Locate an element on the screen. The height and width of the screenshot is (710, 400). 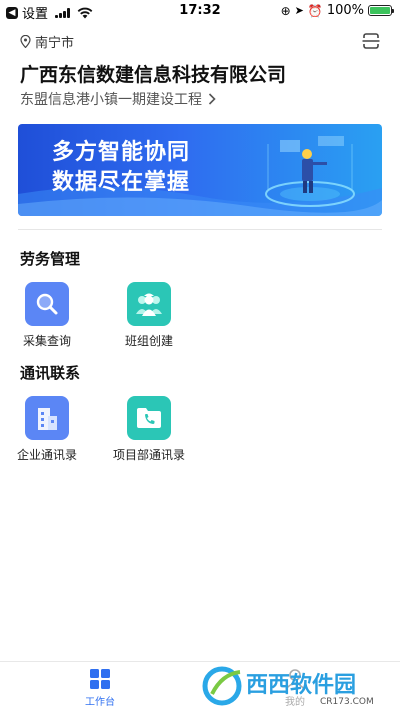
company-name: 广西东信数建信息科技有限公司 is located at coordinates (153, 75).